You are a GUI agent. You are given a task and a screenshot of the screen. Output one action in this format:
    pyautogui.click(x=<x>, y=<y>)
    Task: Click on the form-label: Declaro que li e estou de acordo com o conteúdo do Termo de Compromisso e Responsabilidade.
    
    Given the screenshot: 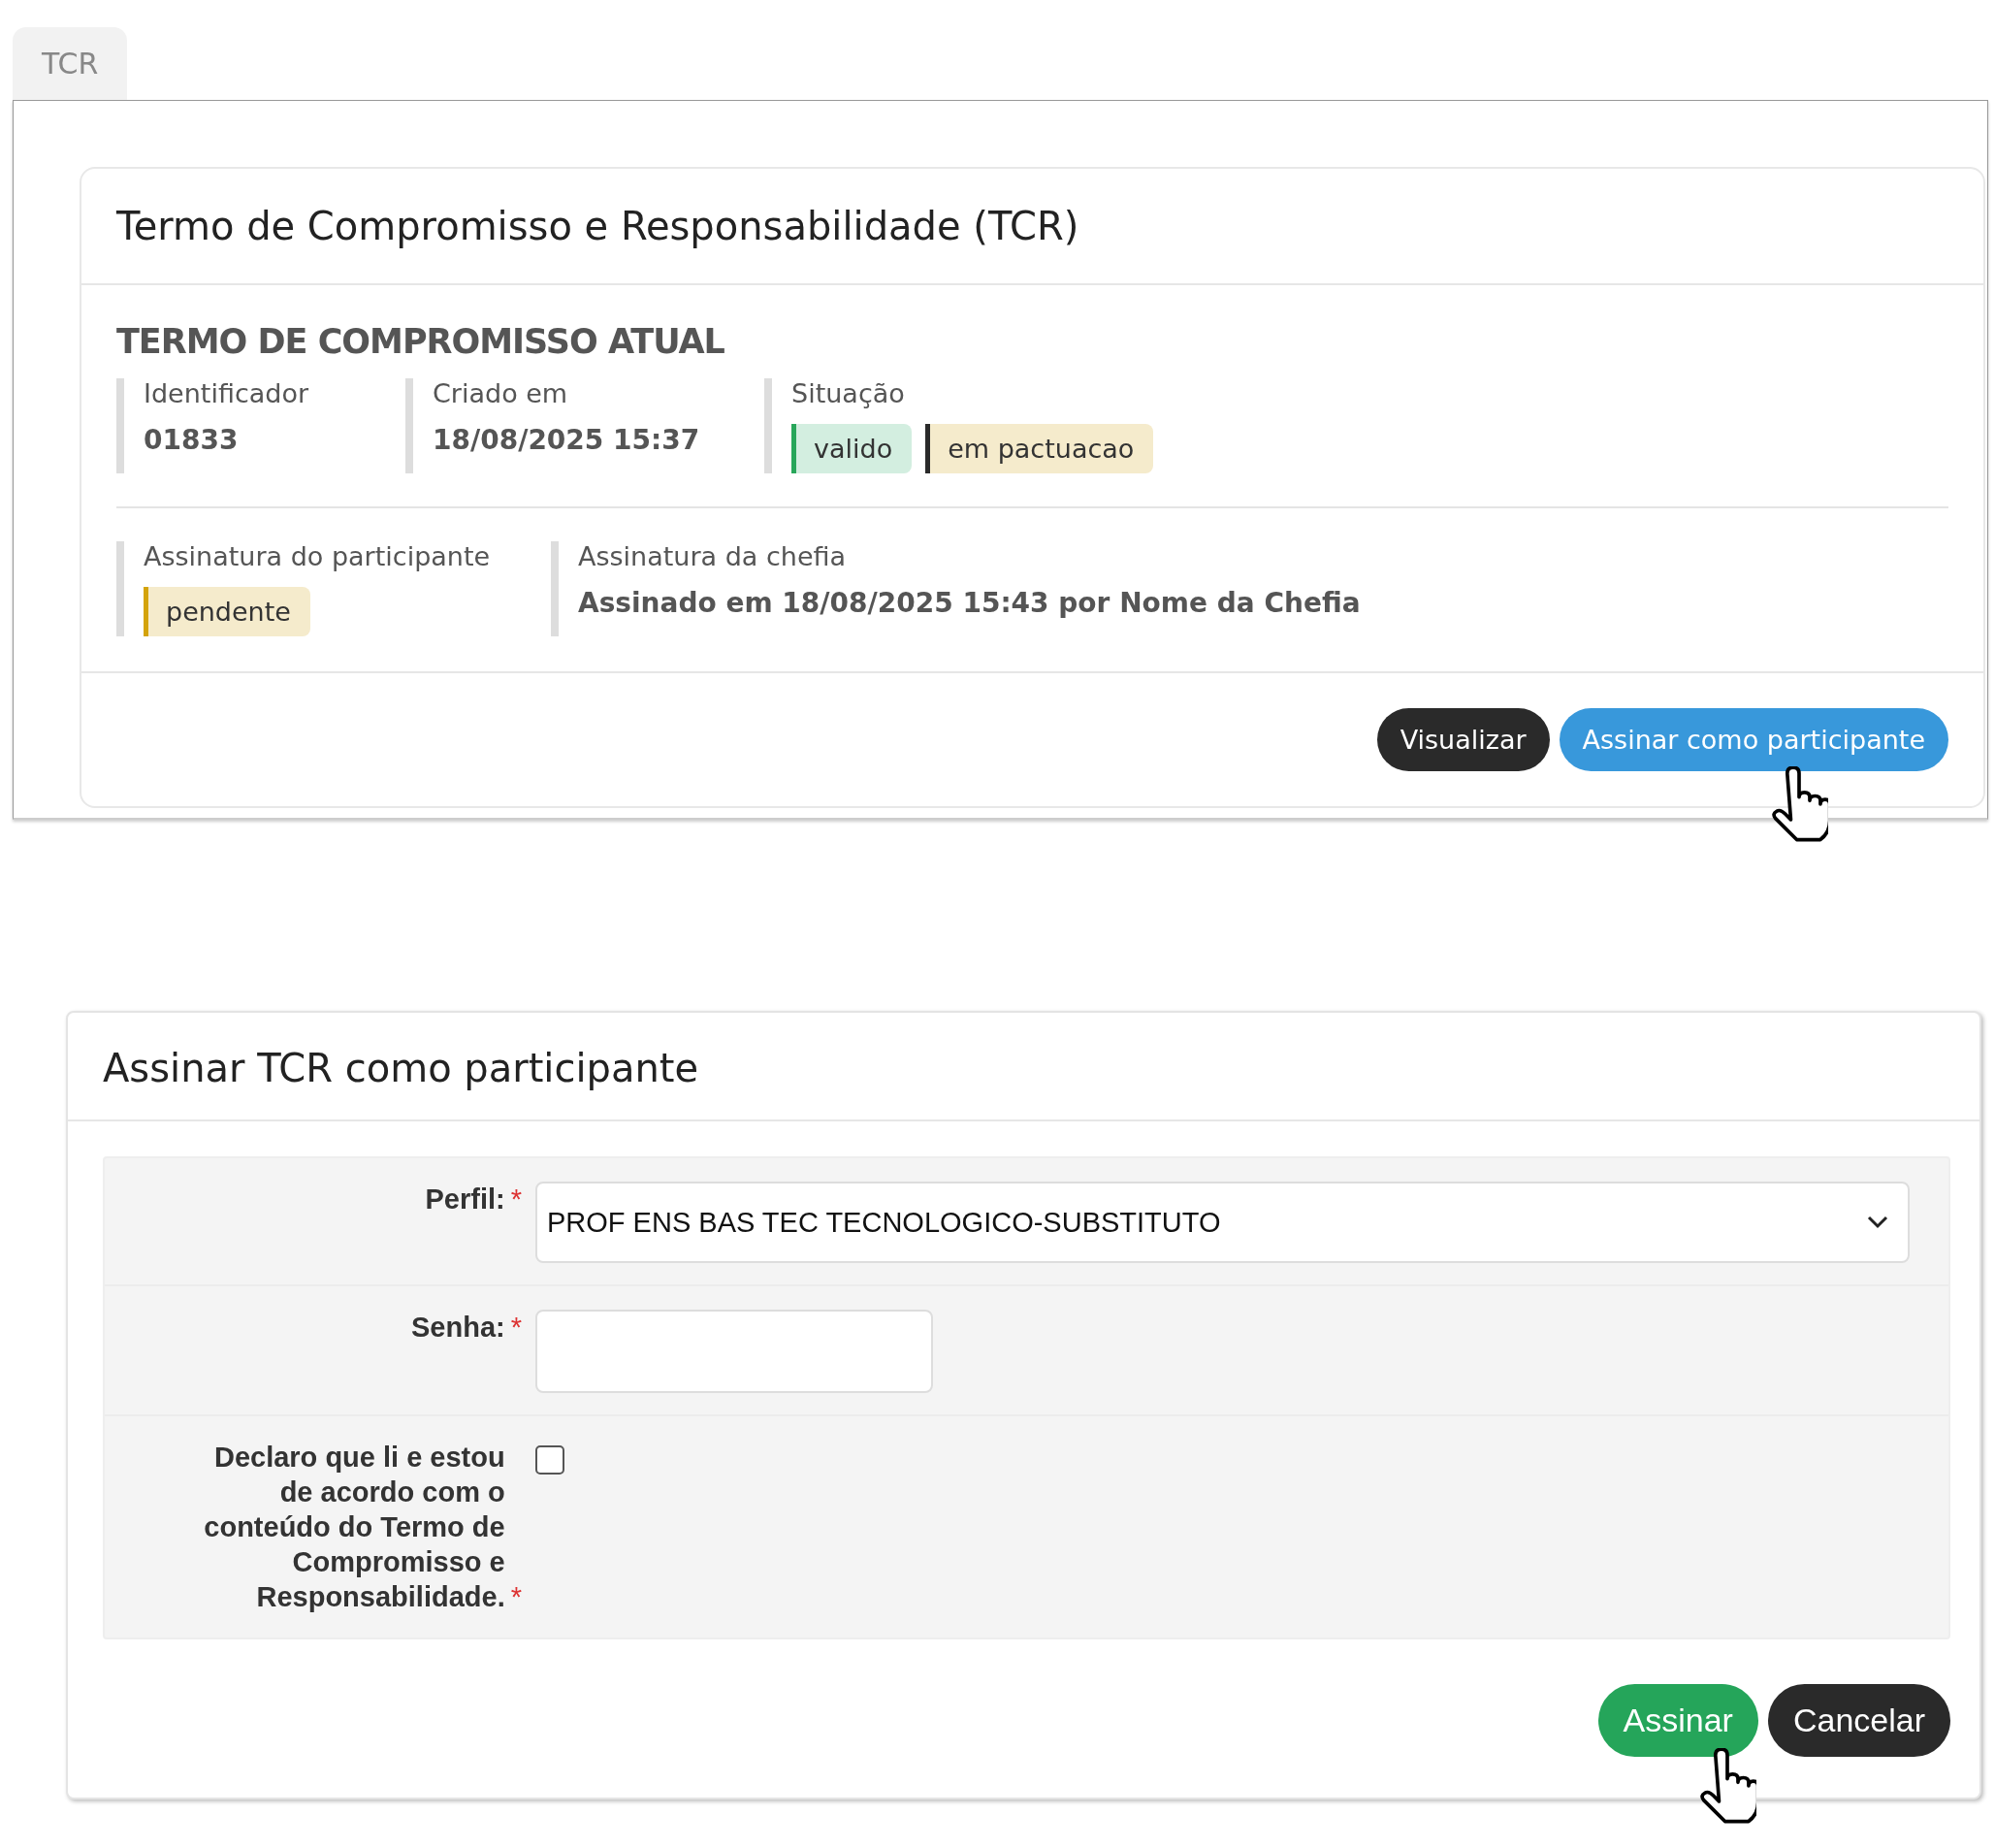 What is the action you would take?
    pyautogui.click(x=354, y=1527)
    